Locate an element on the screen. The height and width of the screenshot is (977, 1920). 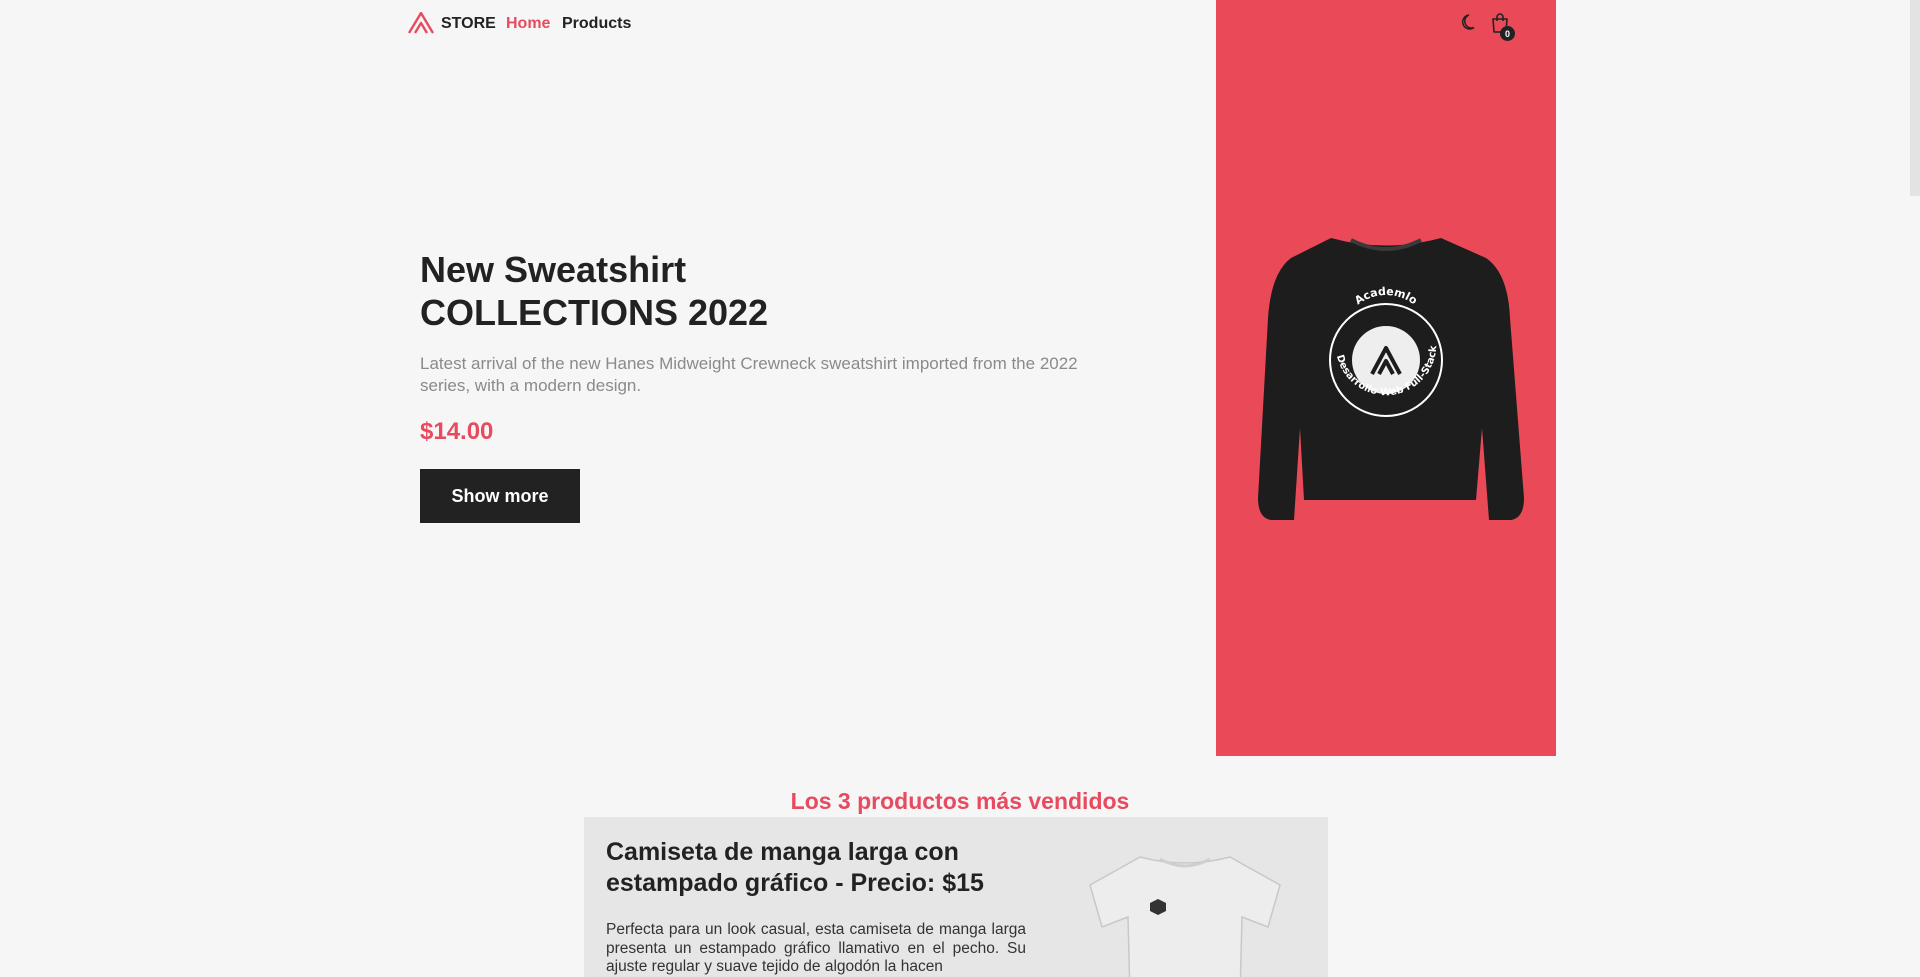
bestsellers-heading: Los 3 productos más vendidos is located at coordinates (960, 801).